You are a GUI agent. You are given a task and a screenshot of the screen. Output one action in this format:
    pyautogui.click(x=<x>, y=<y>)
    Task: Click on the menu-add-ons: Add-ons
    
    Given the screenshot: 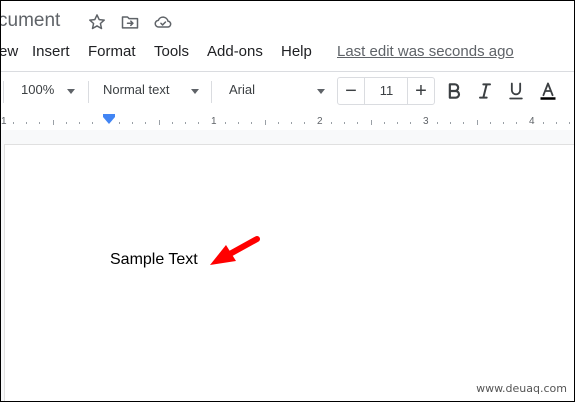 What is the action you would take?
    pyautogui.click(x=235, y=51)
    